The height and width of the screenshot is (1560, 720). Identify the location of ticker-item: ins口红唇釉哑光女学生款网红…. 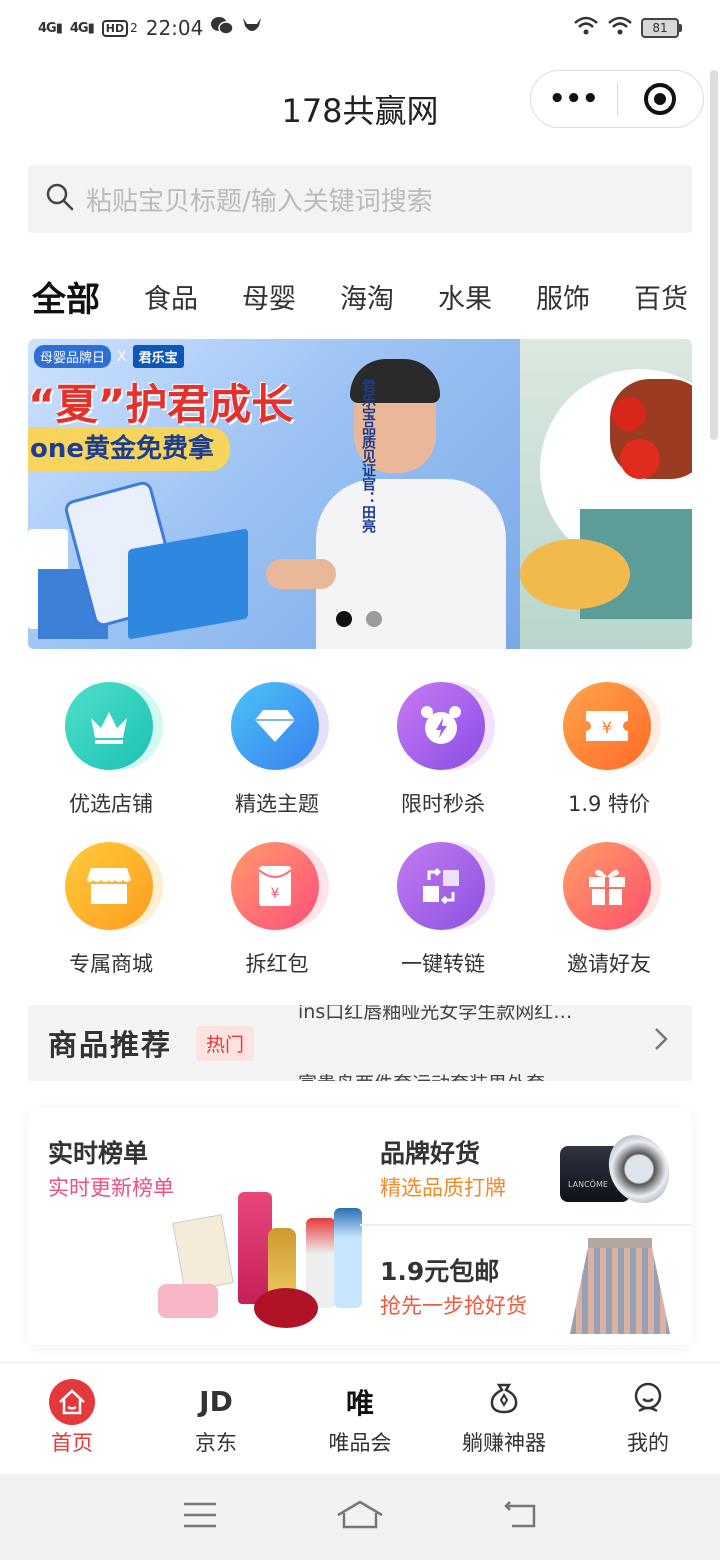
(435, 1014).